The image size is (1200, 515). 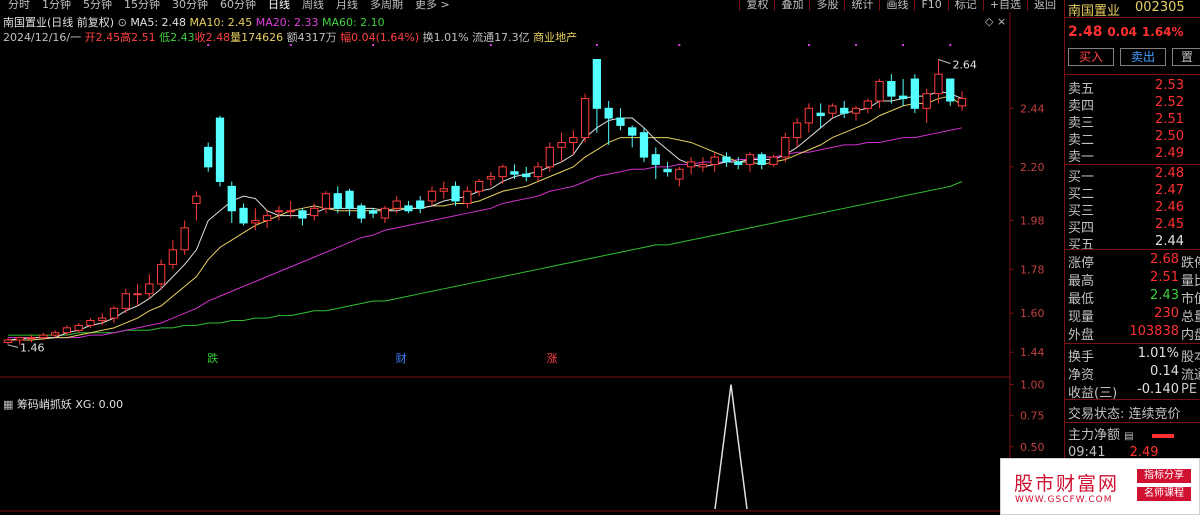 What do you see at coordinates (1044, 5) in the screenshot?
I see `tool-button-8: 返回` at bounding box center [1044, 5].